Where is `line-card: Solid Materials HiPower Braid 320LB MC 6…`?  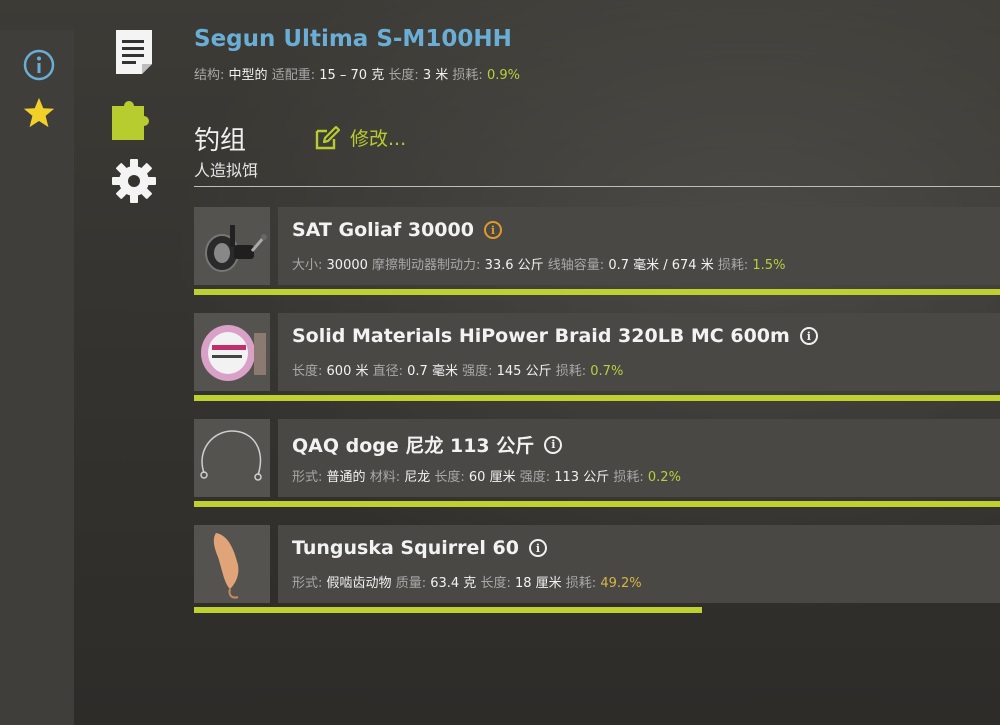
line-card: Solid Materials HiPower Braid 320LB MC 6… is located at coordinates (639, 352).